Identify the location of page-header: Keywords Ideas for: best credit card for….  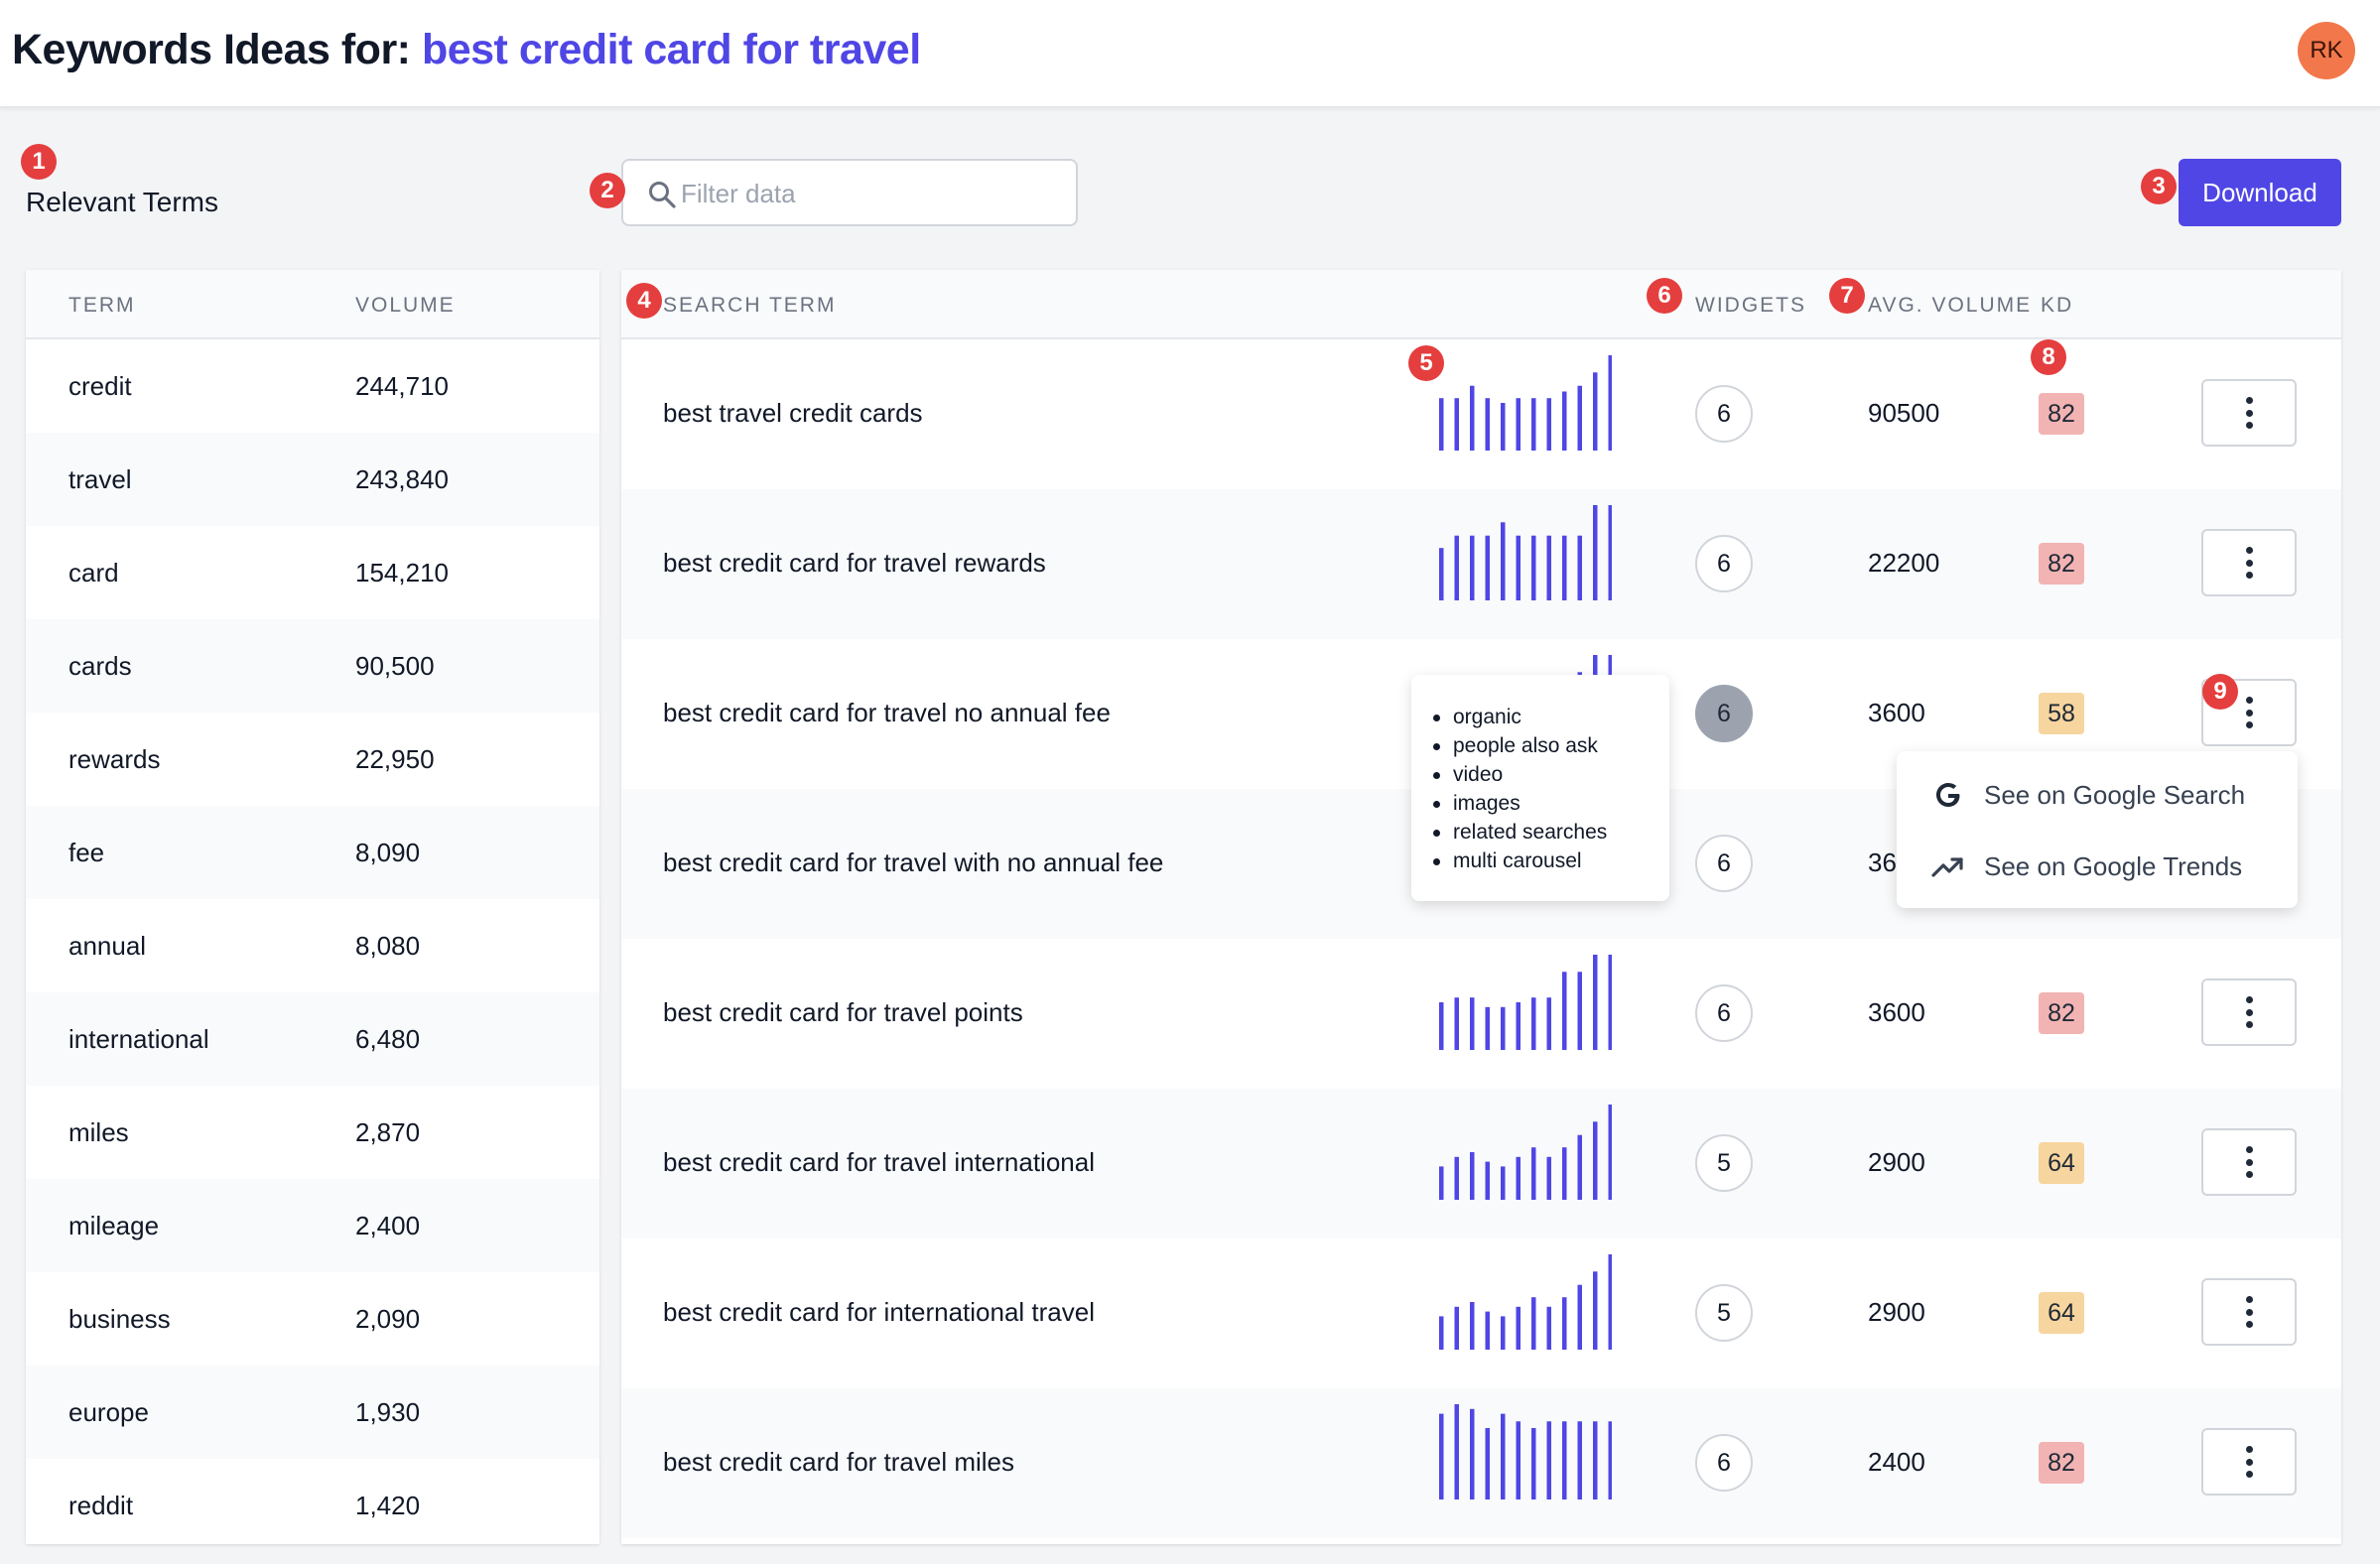
(1190, 54).